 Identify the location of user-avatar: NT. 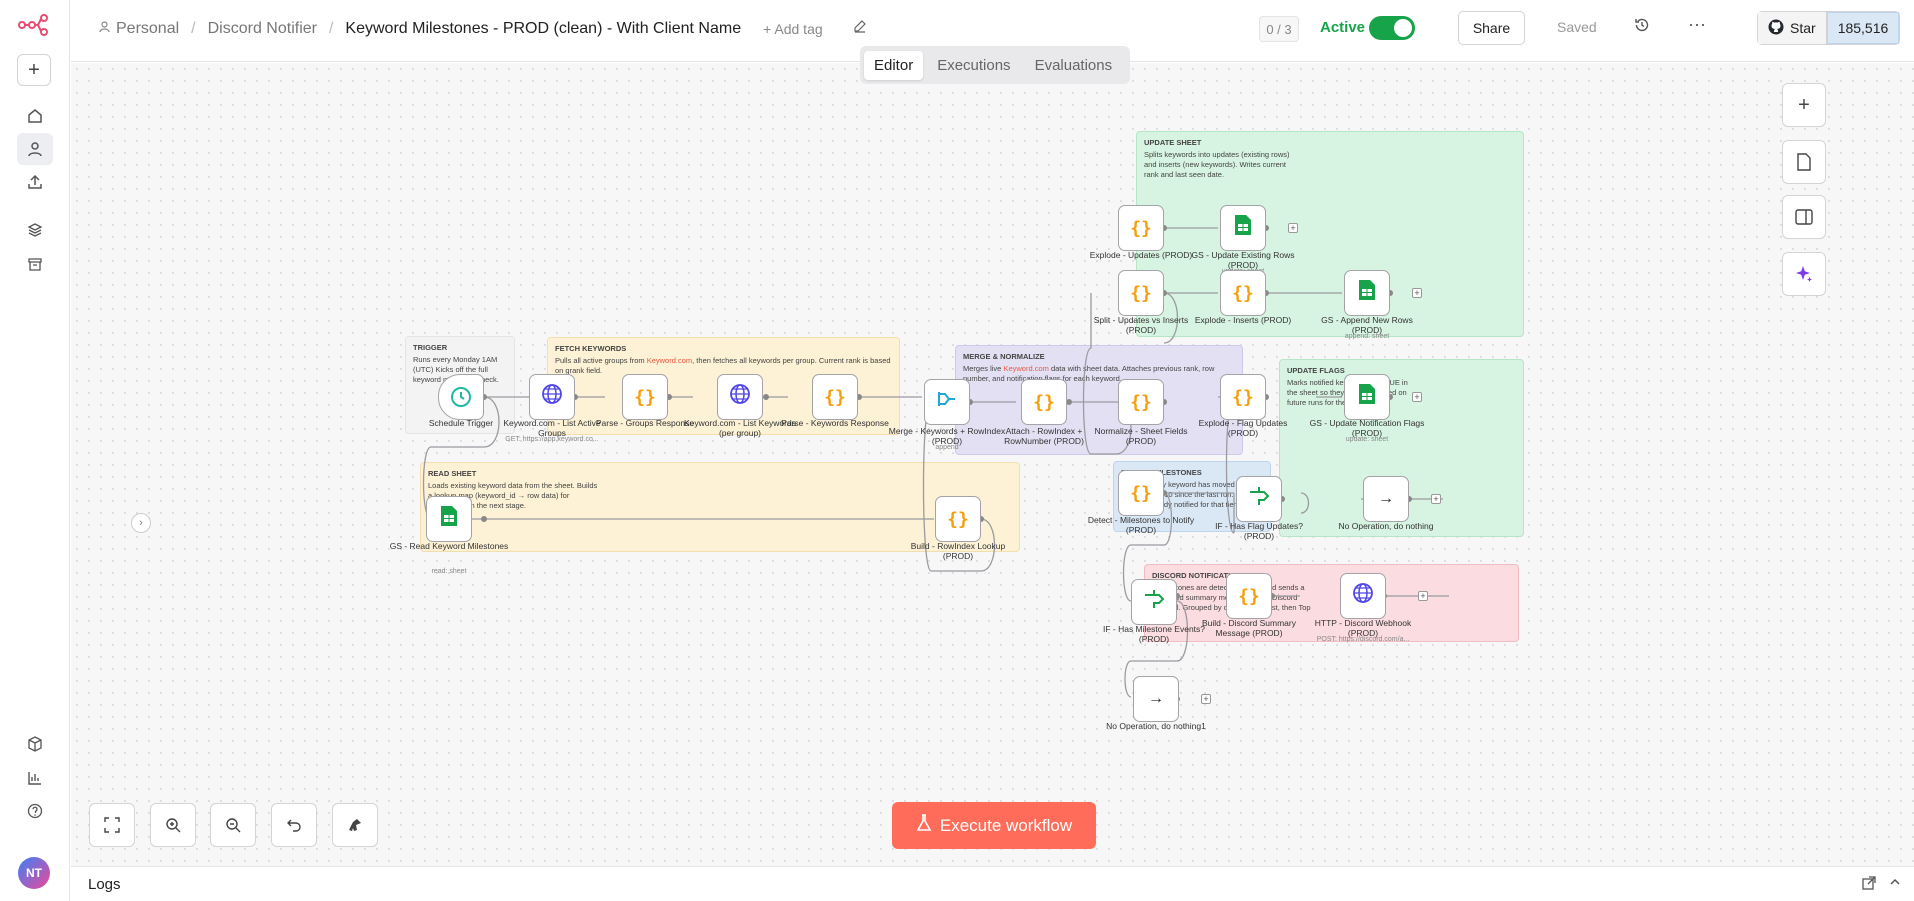
(34, 873).